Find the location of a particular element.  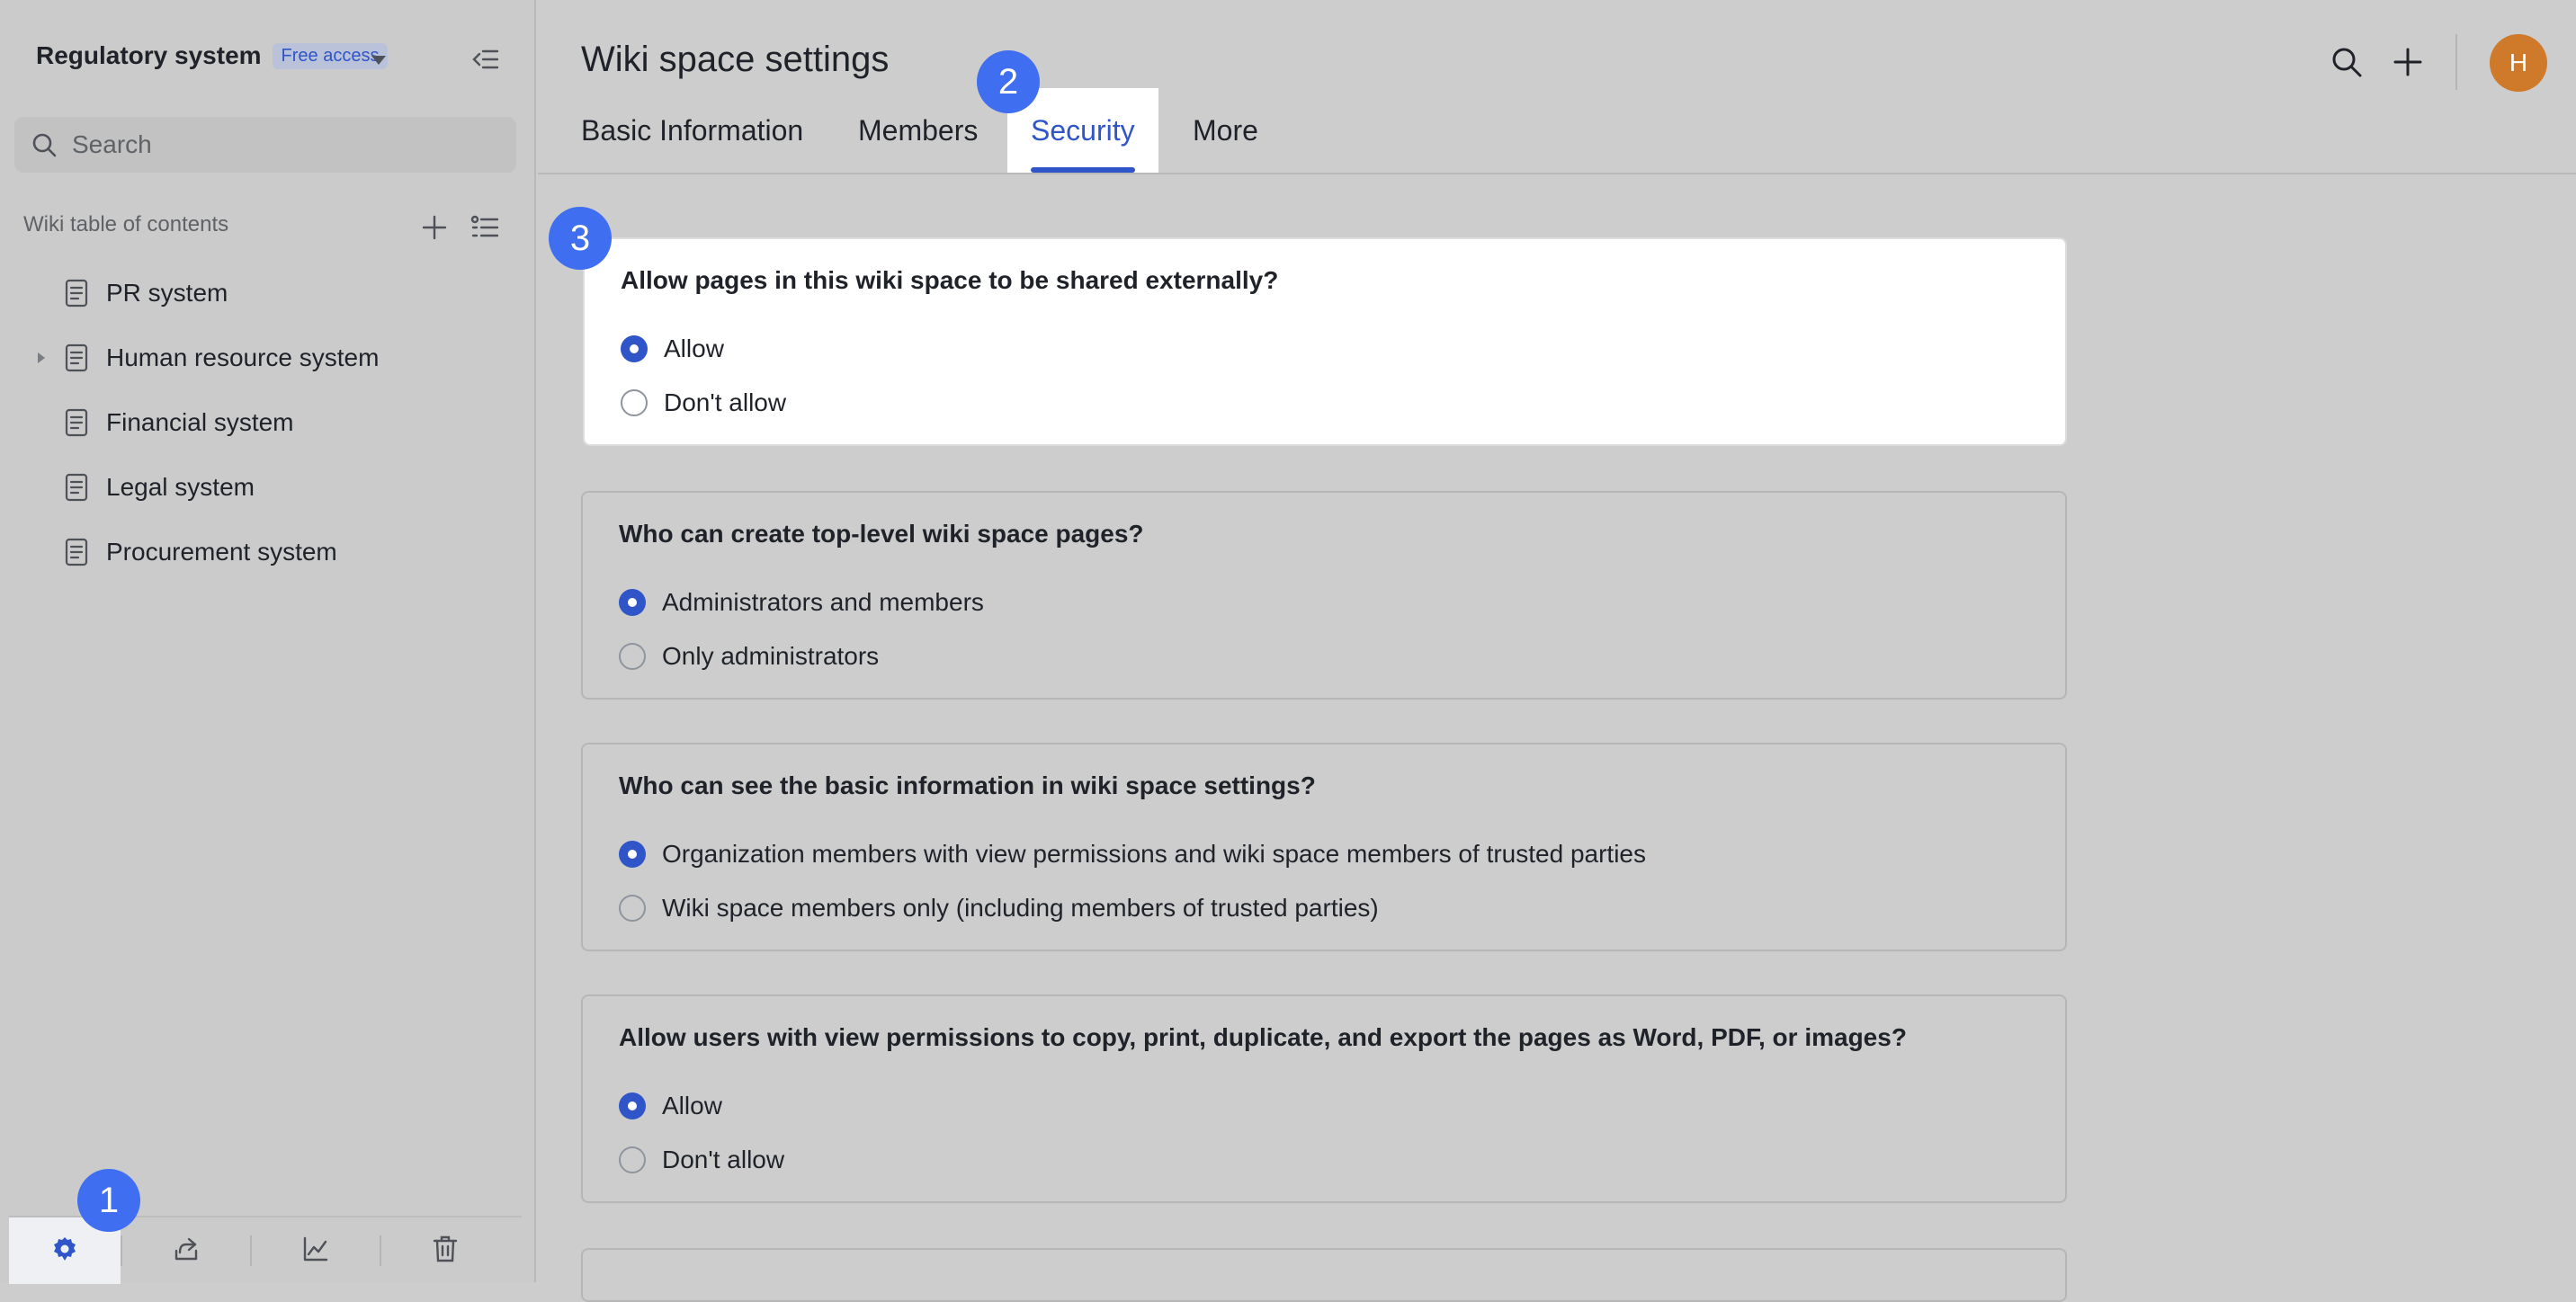

trash-button is located at coordinates (445, 1250).